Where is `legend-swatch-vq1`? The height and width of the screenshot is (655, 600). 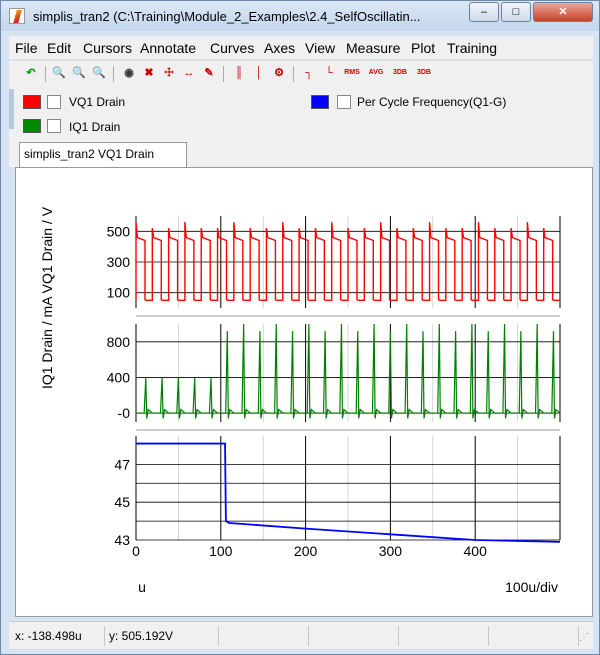
legend-swatch-vq1 is located at coordinates (32, 102).